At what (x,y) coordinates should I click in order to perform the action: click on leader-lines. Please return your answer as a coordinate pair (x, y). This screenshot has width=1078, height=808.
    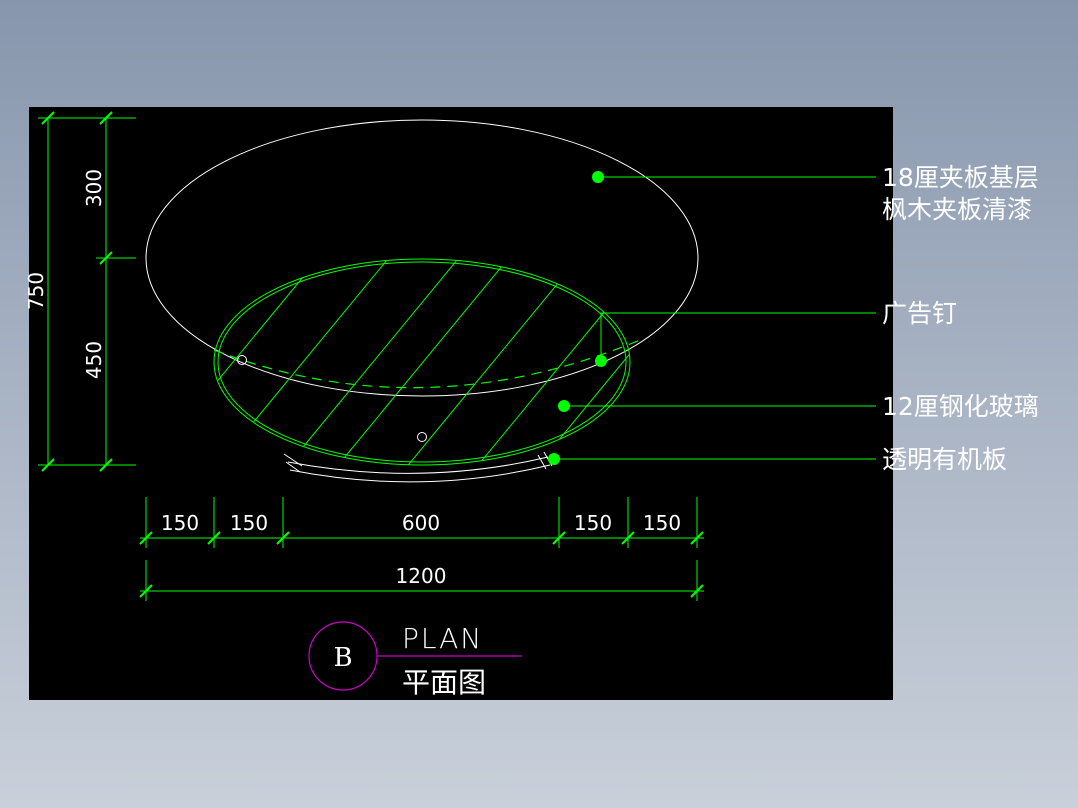
    Looking at the image, I should click on (715, 318).